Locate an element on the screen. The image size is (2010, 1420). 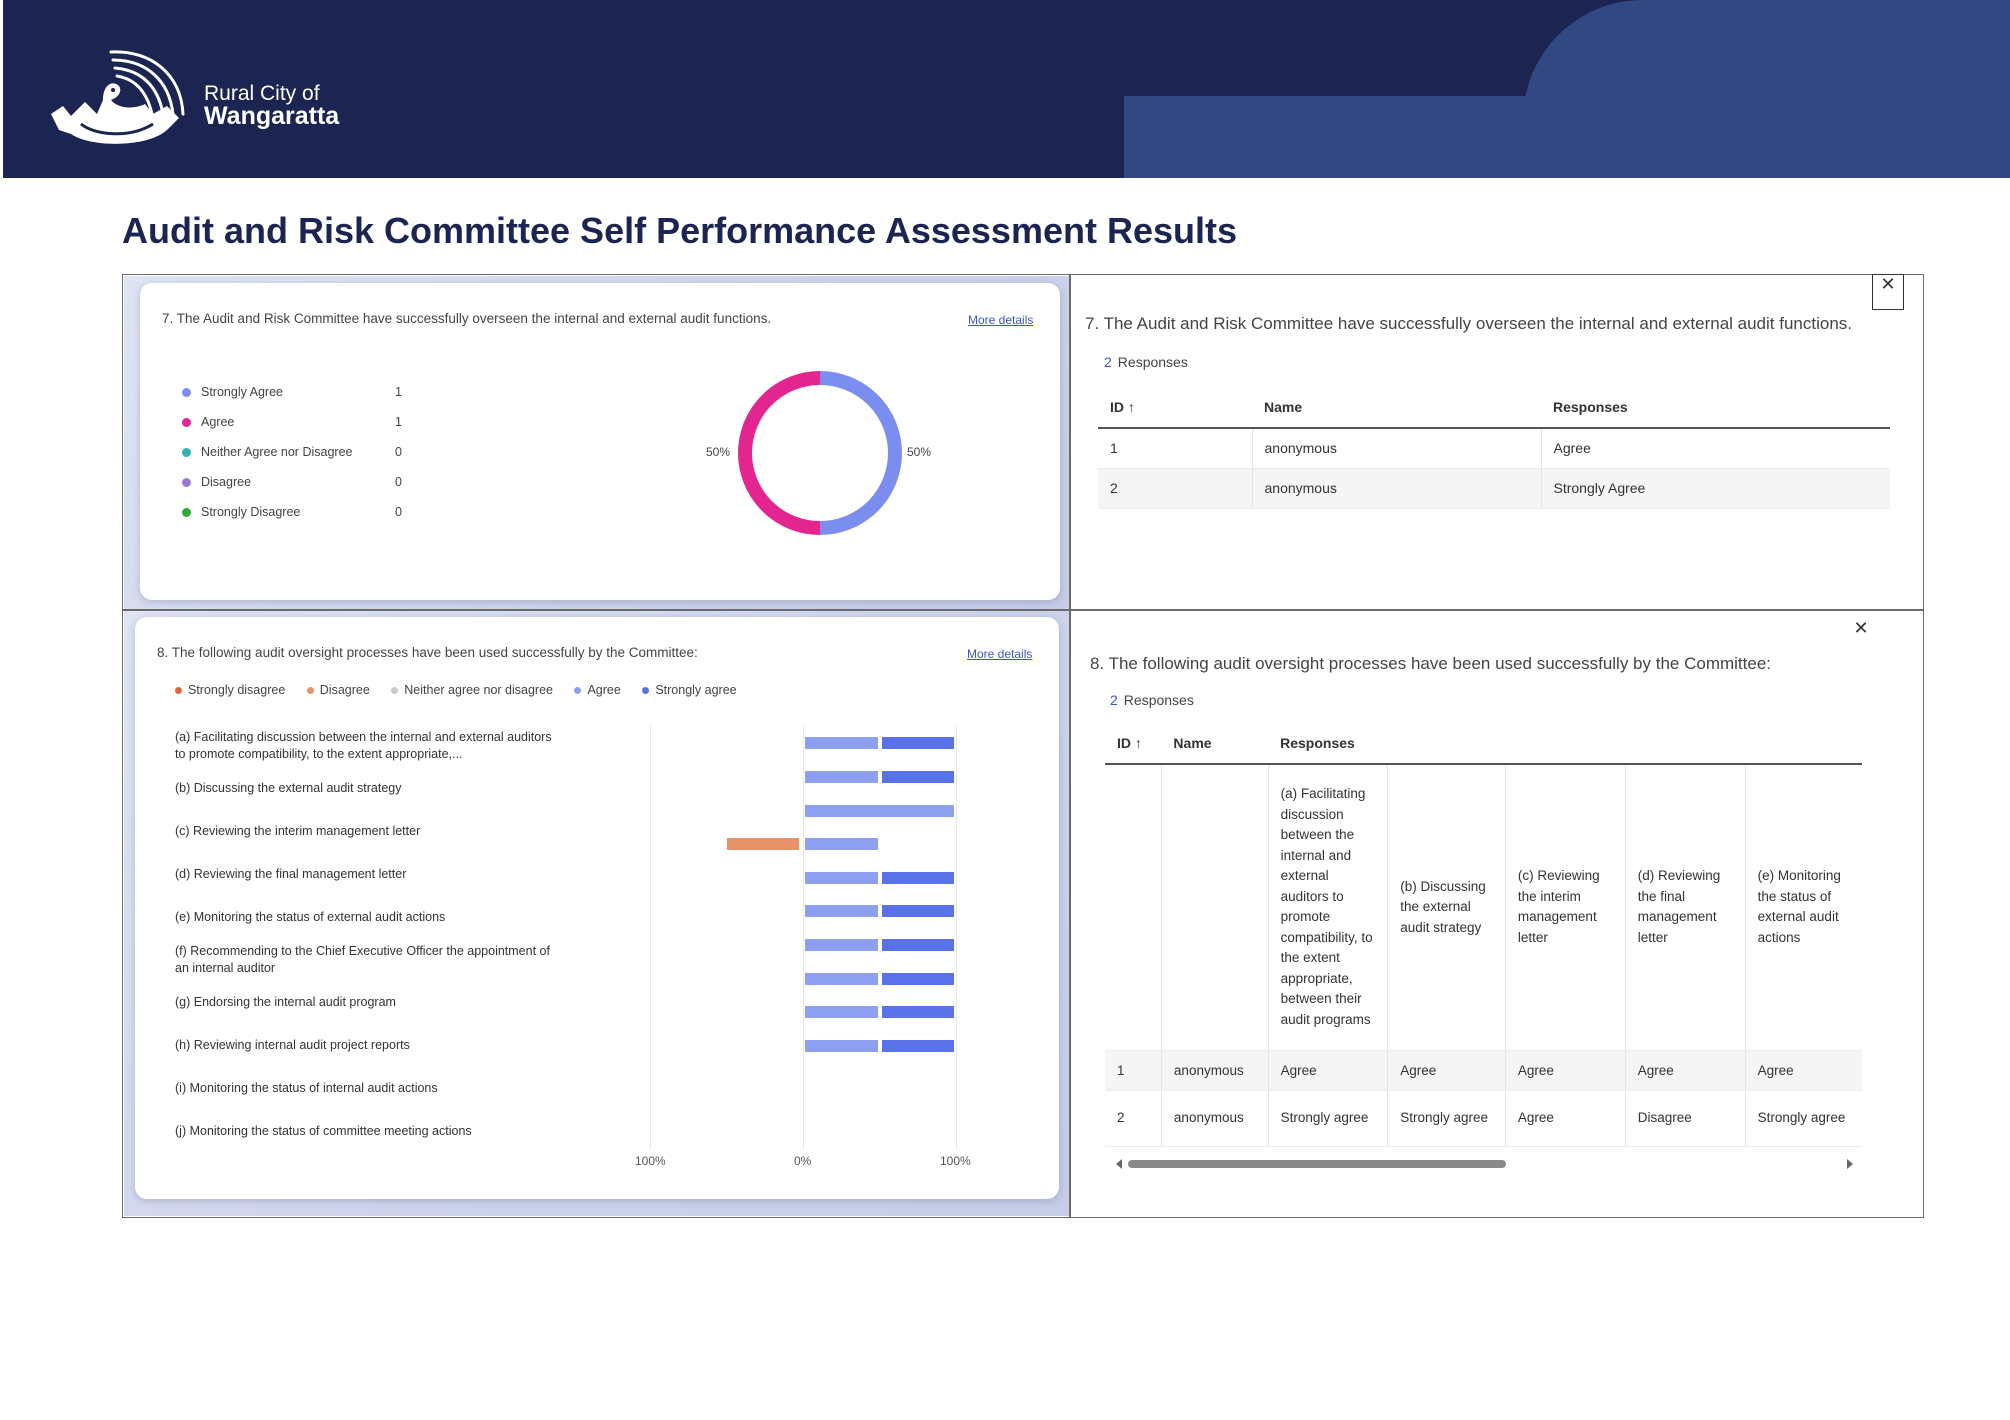
bar-c-agree is located at coordinates (879, 811).